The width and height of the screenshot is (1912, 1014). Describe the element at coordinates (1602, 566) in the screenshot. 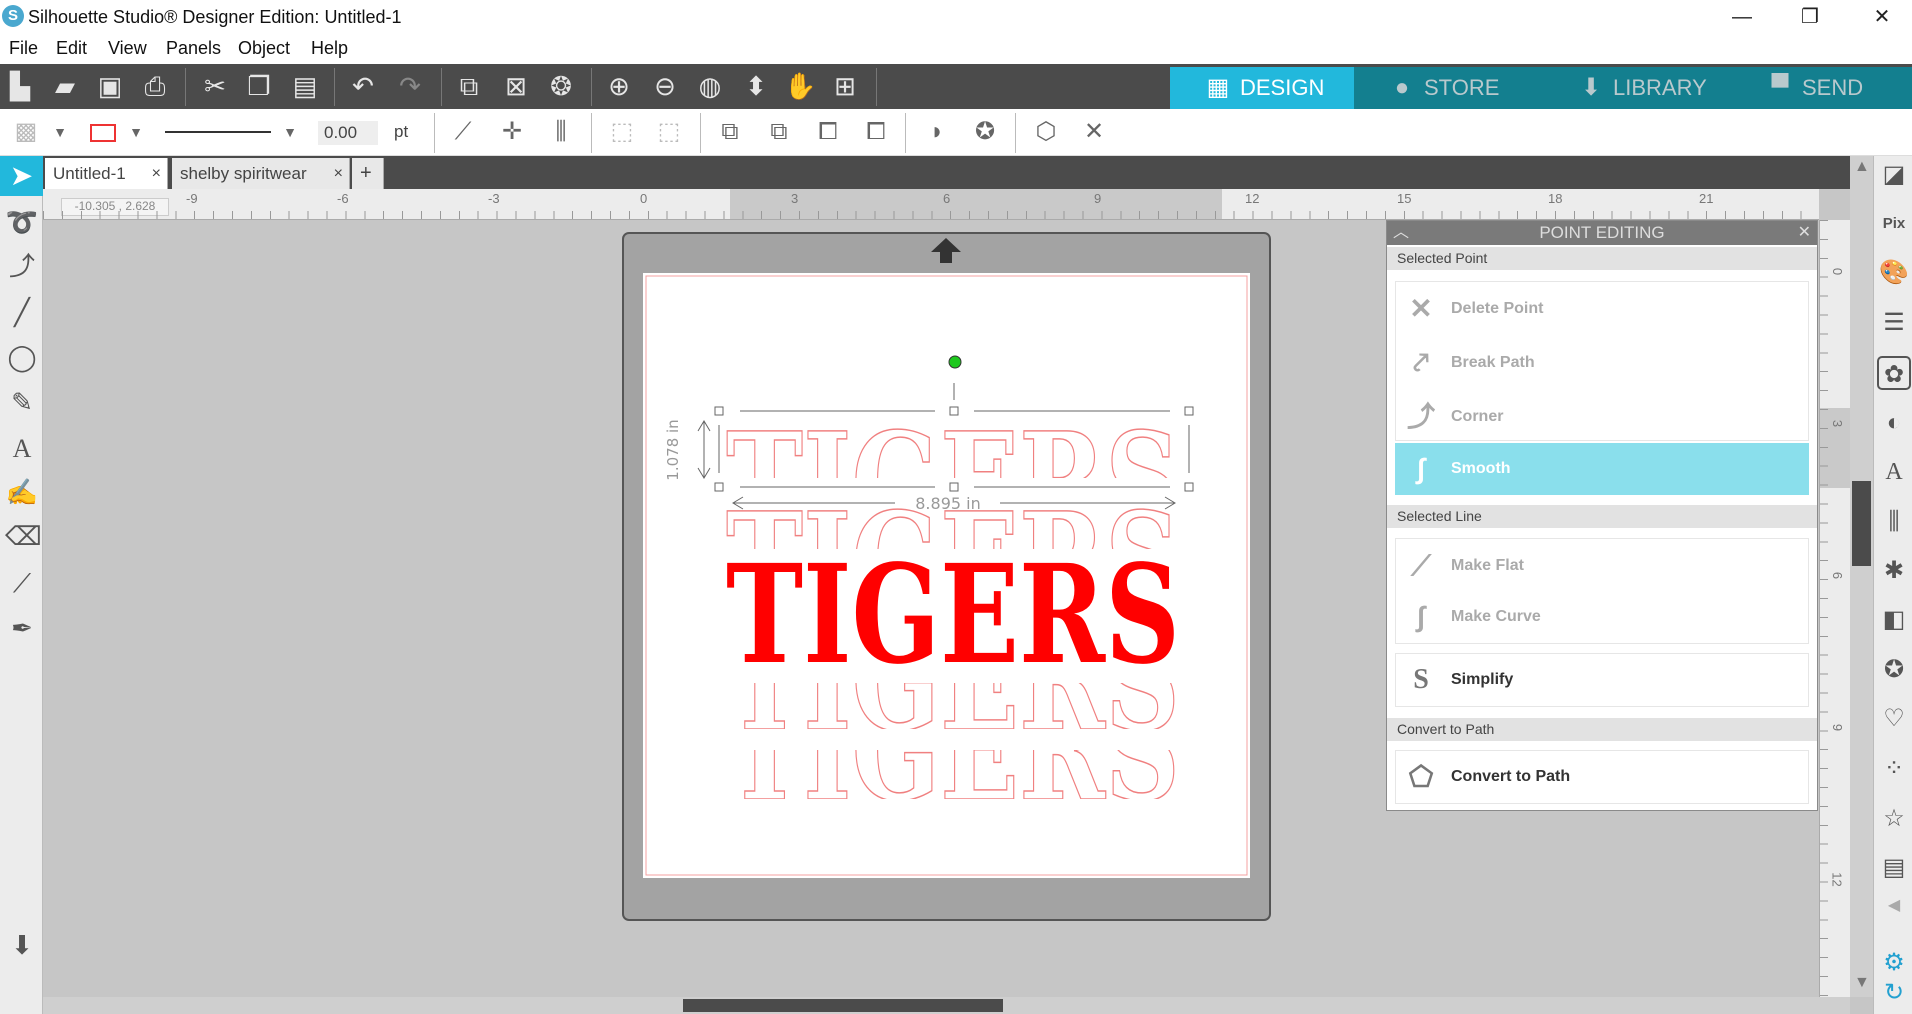

I see `make-flat-button: ⟋ Make Flat` at that location.